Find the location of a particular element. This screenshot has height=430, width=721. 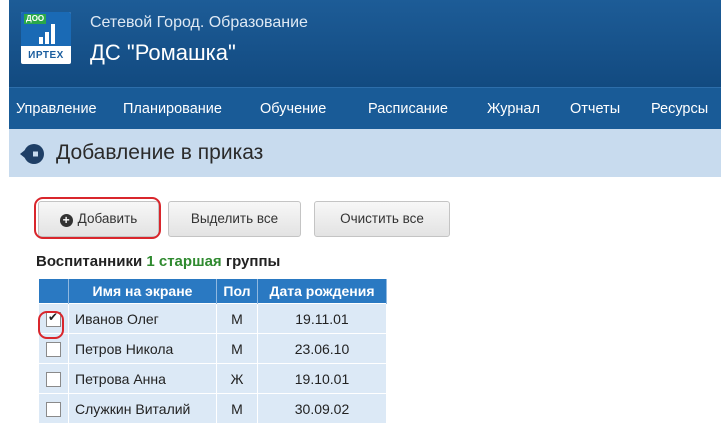

table-row: Петров Никола М 23.06.10 is located at coordinates (213, 348).